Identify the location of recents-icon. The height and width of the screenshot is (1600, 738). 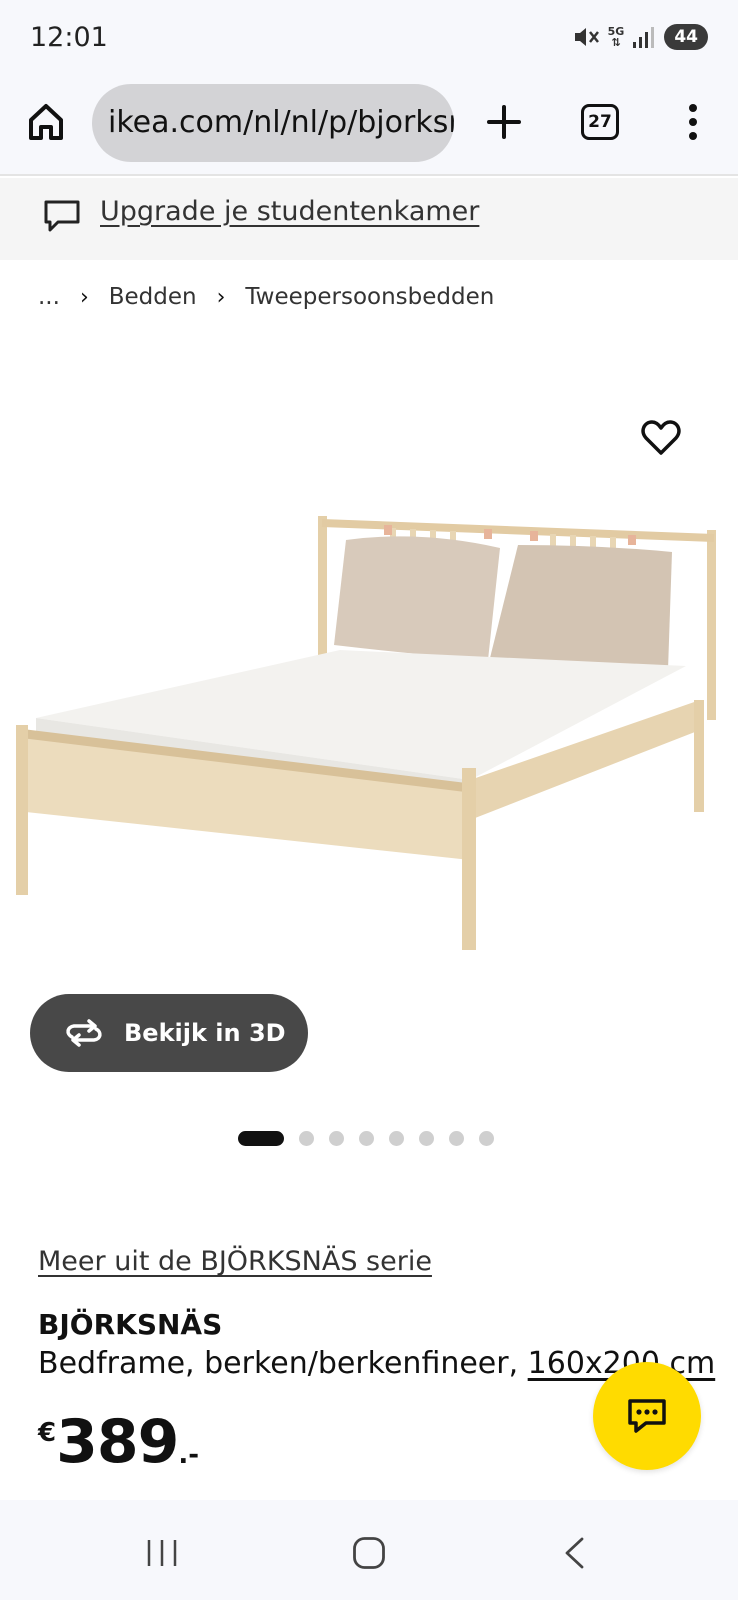
(162, 1553).